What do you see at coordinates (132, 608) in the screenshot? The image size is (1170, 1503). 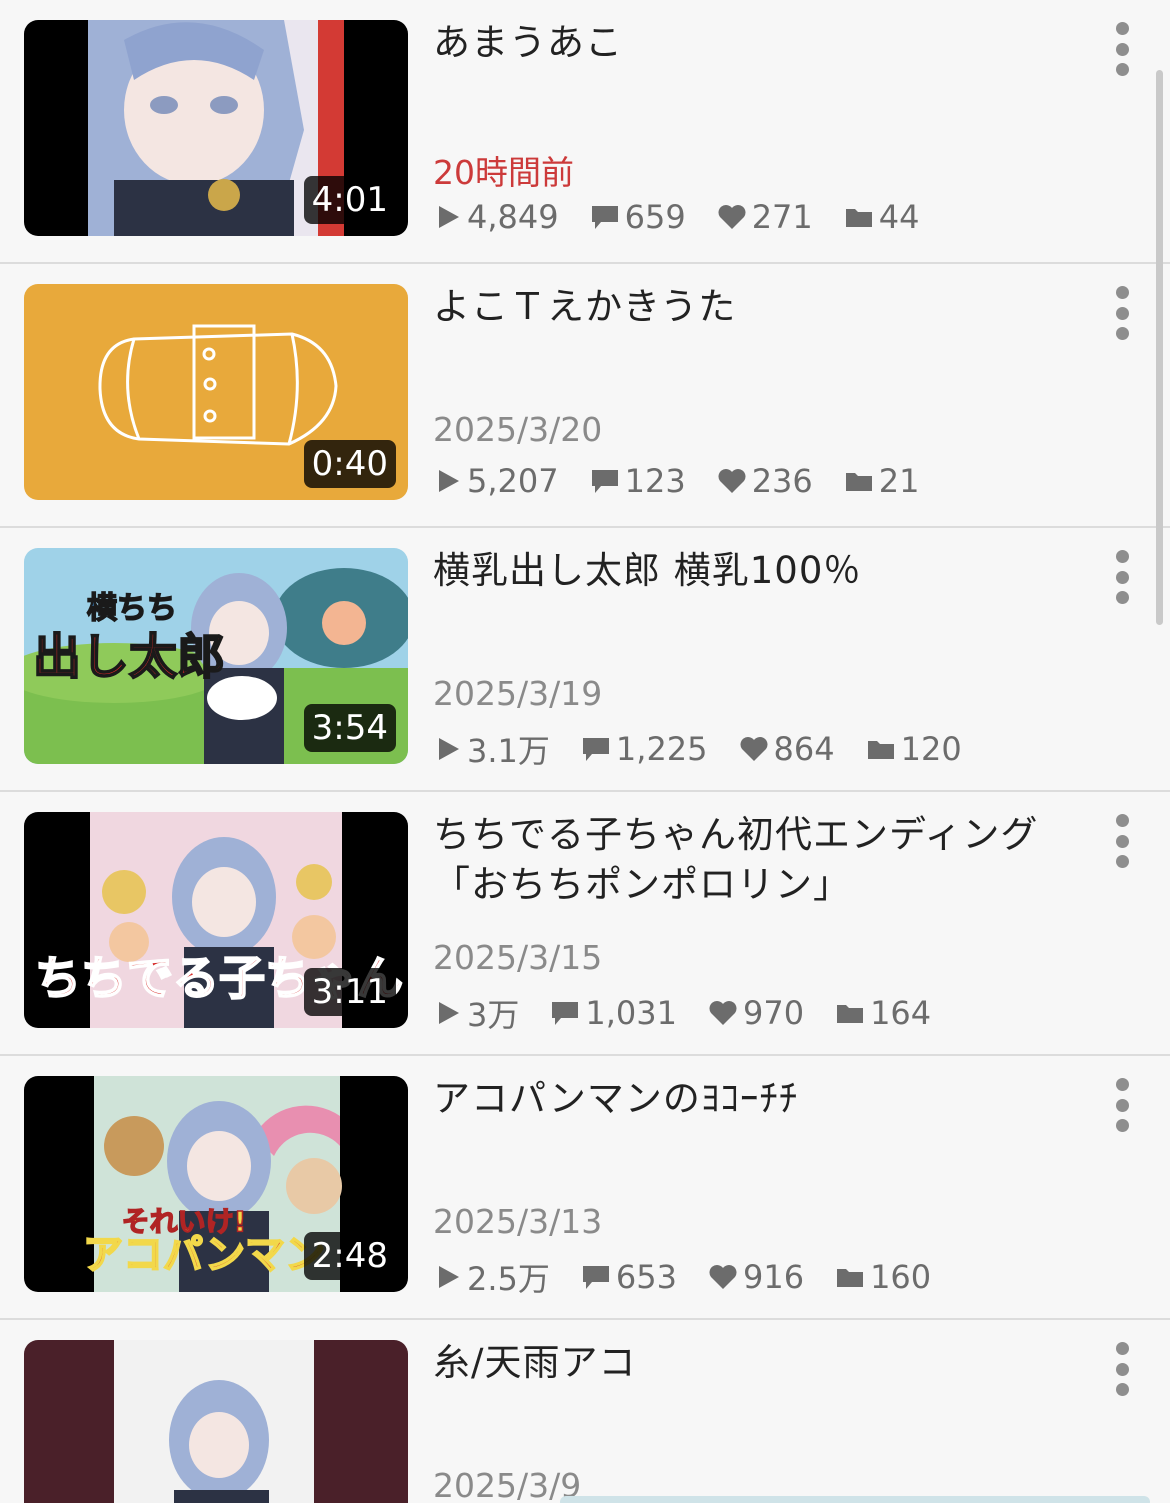 I see `thumbnail-caption-top: 横ちち` at bounding box center [132, 608].